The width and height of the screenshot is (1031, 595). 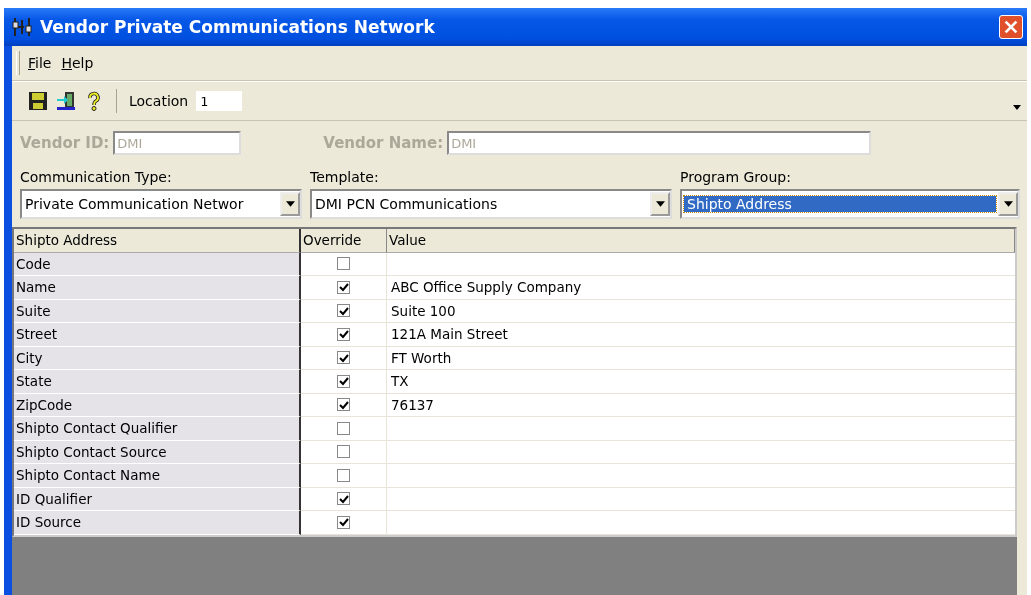 I want to click on close-icon, so click(x=1011, y=27).